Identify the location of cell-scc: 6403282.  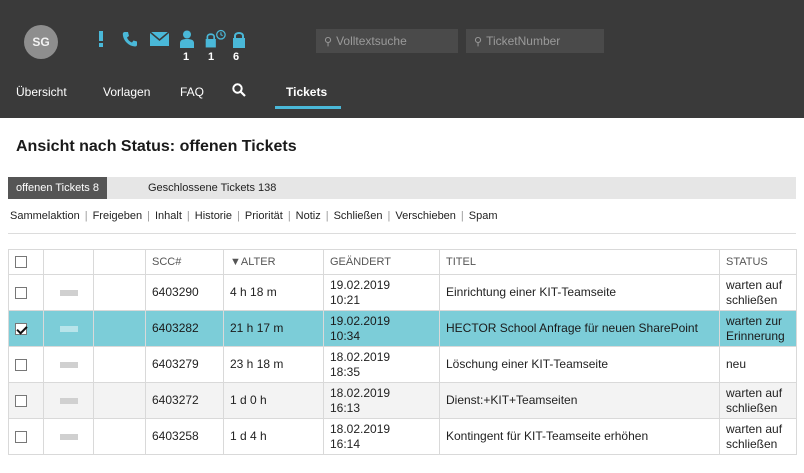
(184, 328).